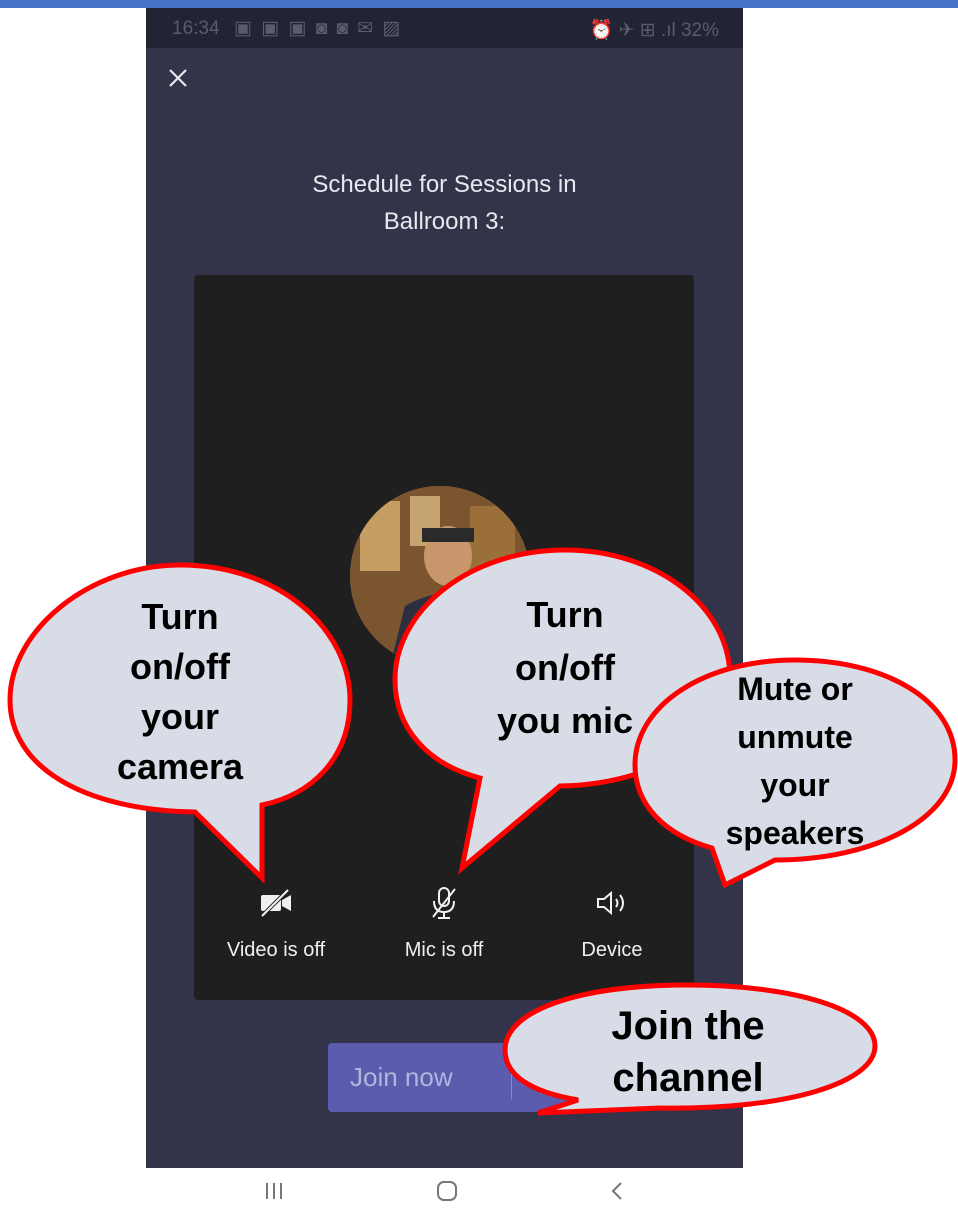 This screenshot has width=958, height=1215. I want to click on camera-callout-line: on/off, so click(180, 666).